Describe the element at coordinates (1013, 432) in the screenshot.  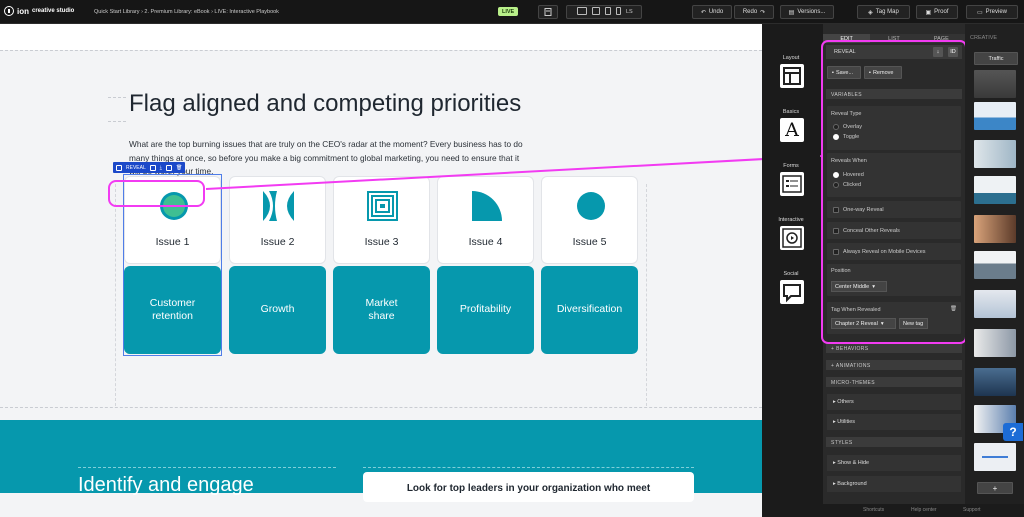
I see `help-icon: ?` at that location.